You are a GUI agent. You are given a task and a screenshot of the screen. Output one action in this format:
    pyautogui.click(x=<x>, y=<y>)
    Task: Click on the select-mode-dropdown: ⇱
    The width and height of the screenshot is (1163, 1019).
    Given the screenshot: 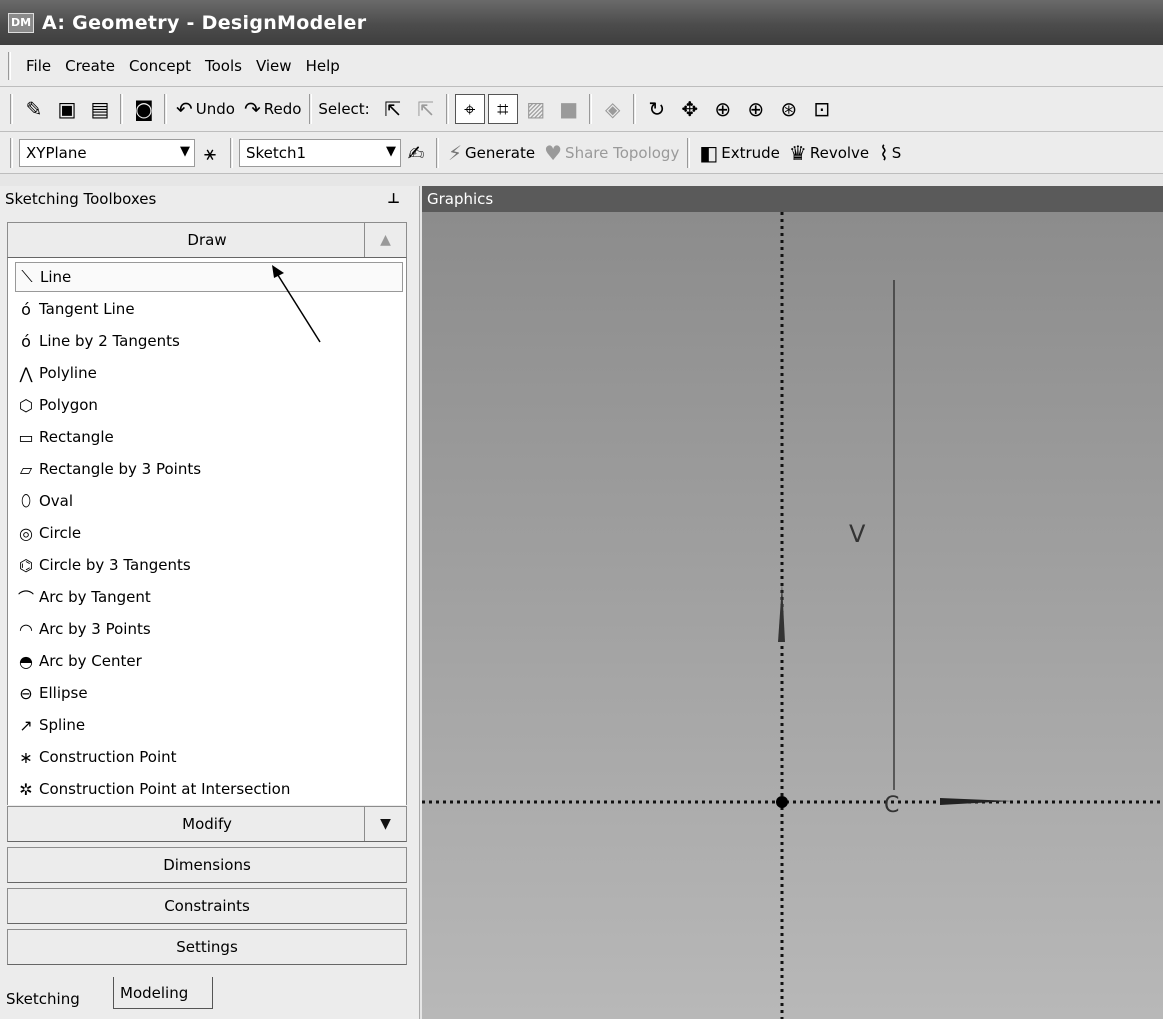 What is the action you would take?
    pyautogui.click(x=426, y=109)
    